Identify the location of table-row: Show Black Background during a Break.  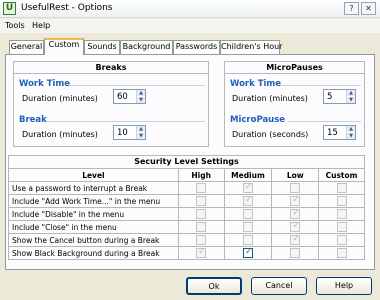
(186, 253).